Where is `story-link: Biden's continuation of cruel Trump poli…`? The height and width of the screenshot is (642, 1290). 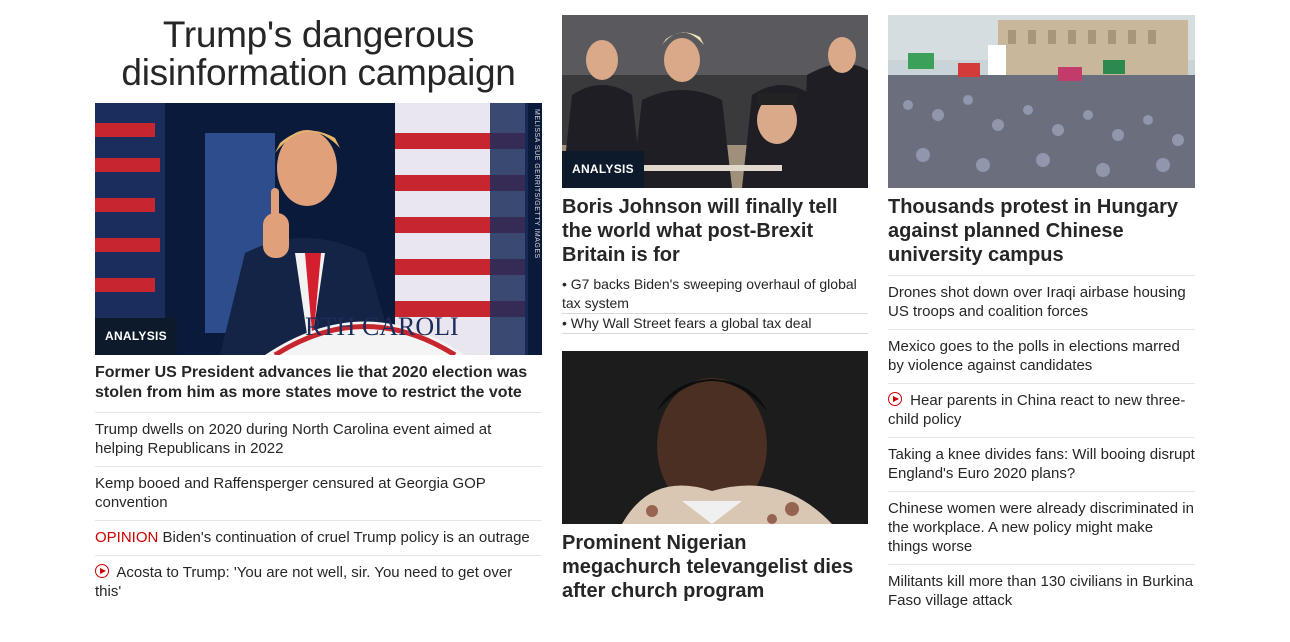 story-link: Biden's continuation of cruel Trump poli… is located at coordinates (346, 537).